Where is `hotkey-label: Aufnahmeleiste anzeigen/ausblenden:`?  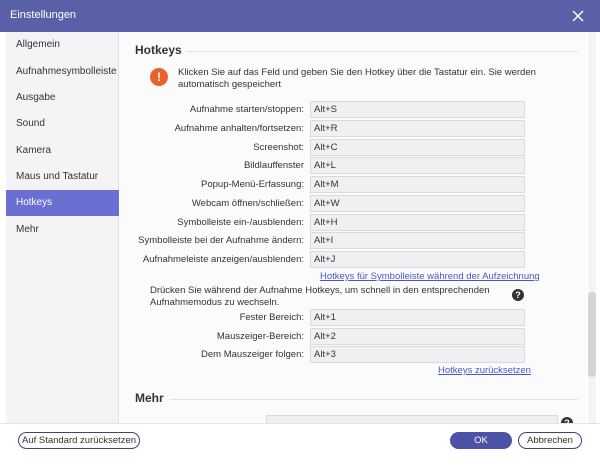 hotkey-label: Aufnahmeleiste anzeigen/ausblenden: is located at coordinates (223, 259).